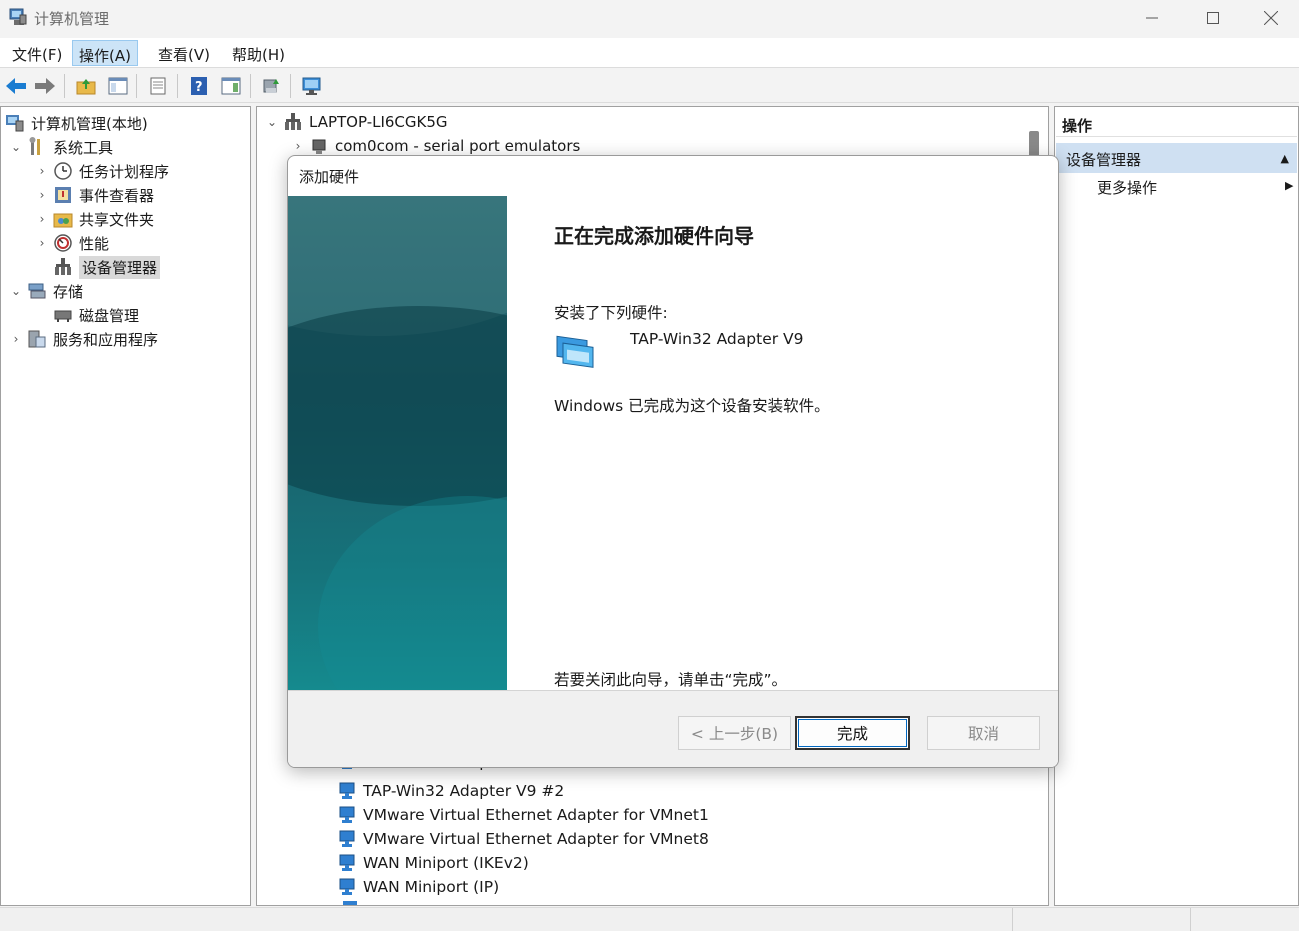 This screenshot has width=1299, height=931. I want to click on scan-hardware-button, so click(312, 86).